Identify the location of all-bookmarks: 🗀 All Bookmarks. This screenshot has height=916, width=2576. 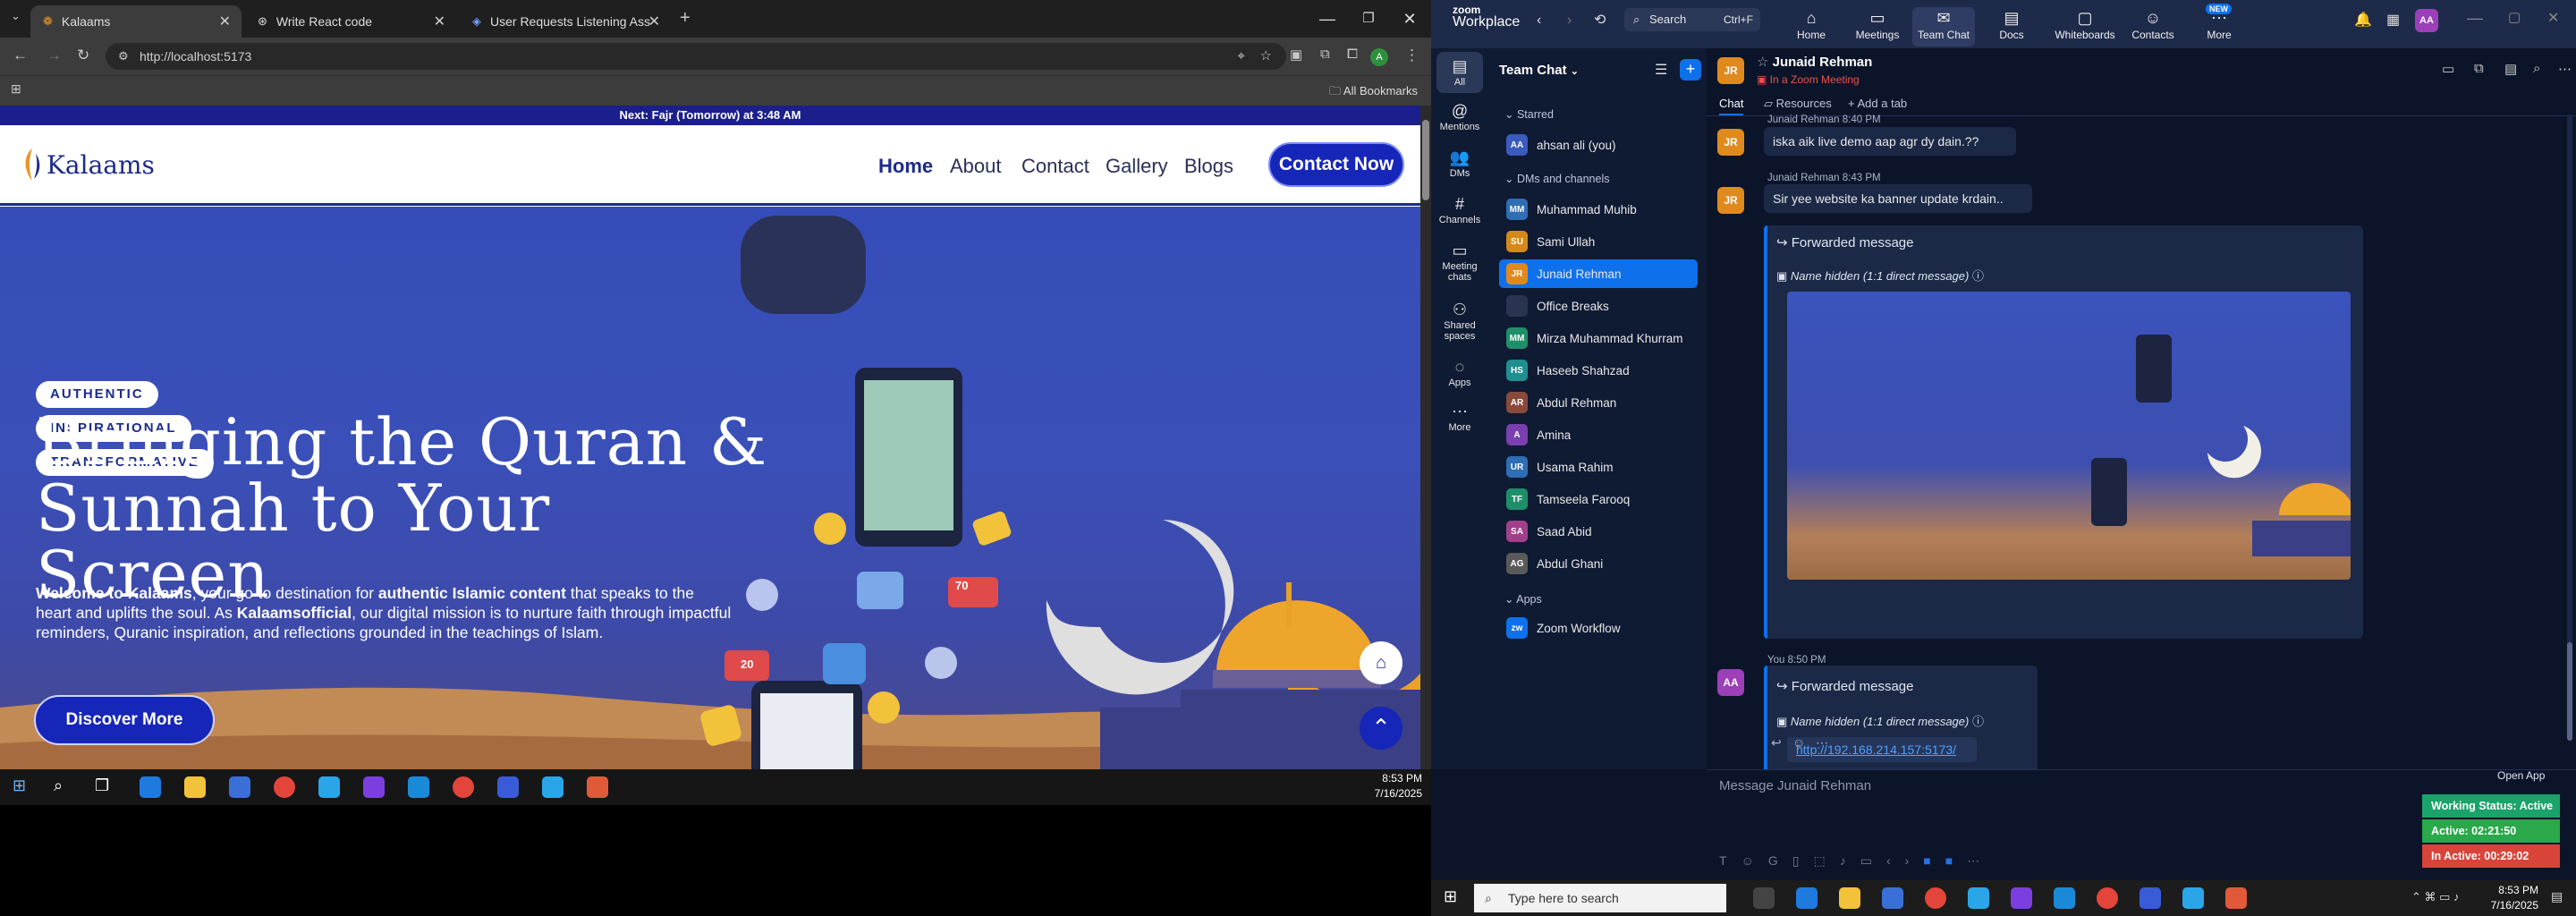
(1373, 93).